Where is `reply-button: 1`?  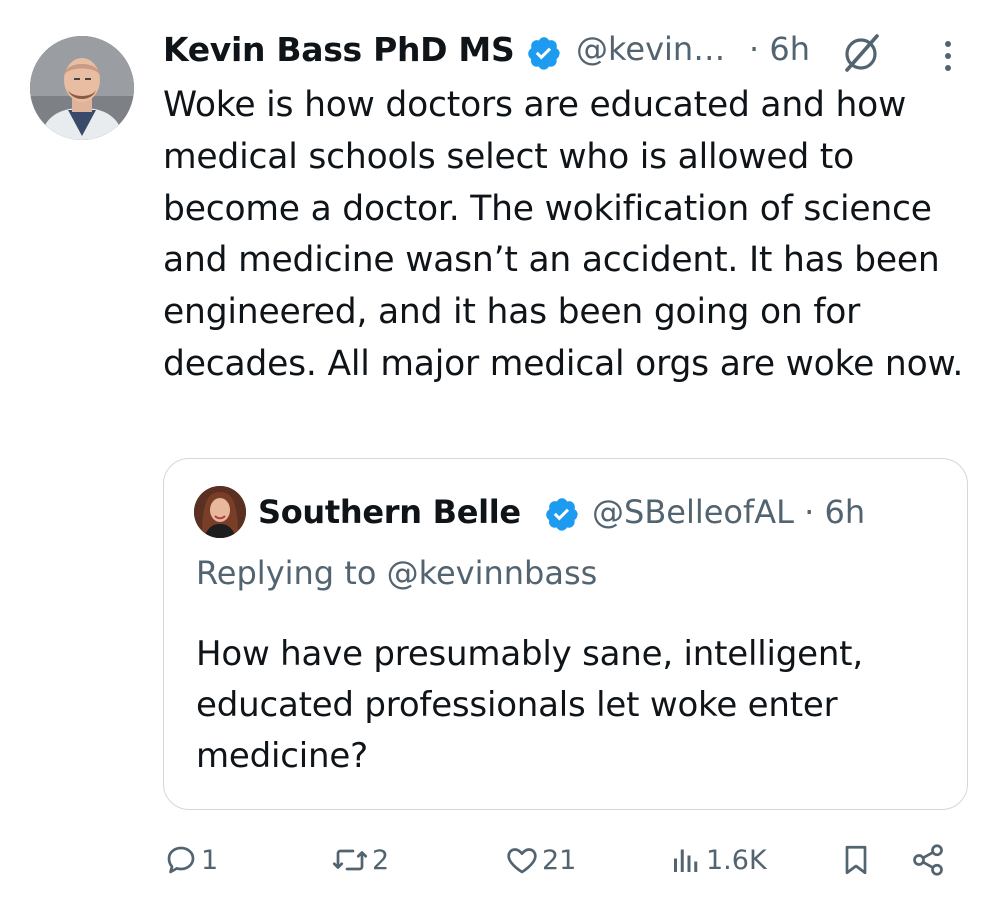
reply-button: 1 is located at coordinates (190, 860).